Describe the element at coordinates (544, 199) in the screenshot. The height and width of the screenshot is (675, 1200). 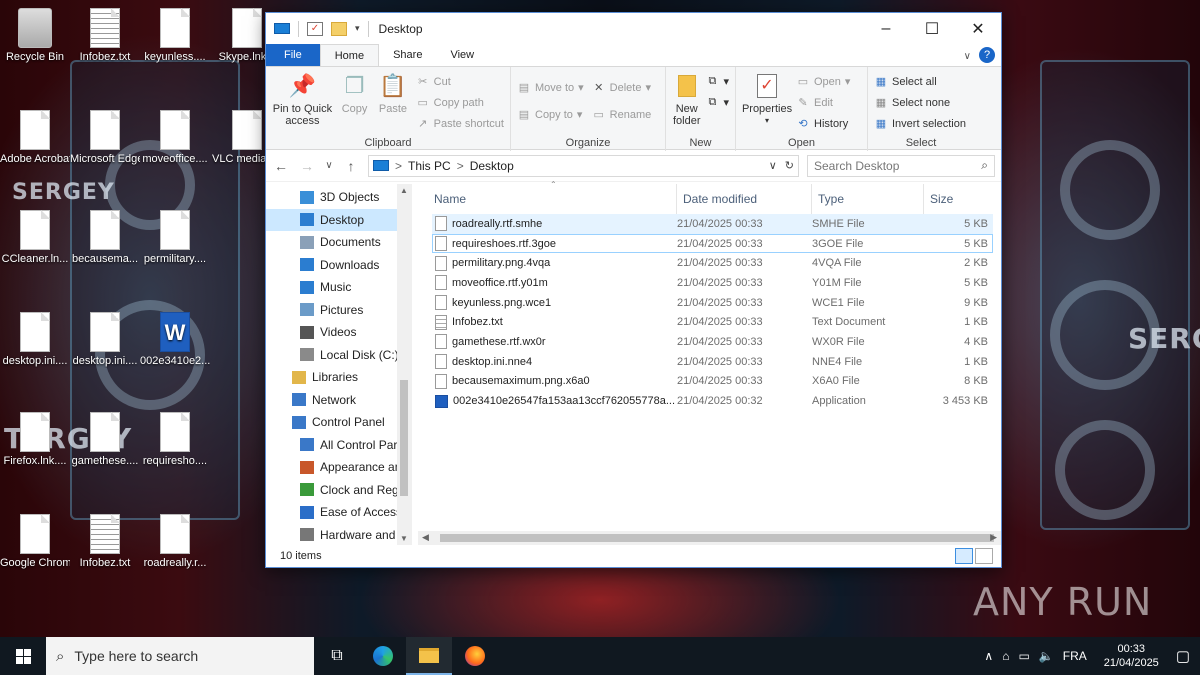
I see `column-name: Name` at that location.